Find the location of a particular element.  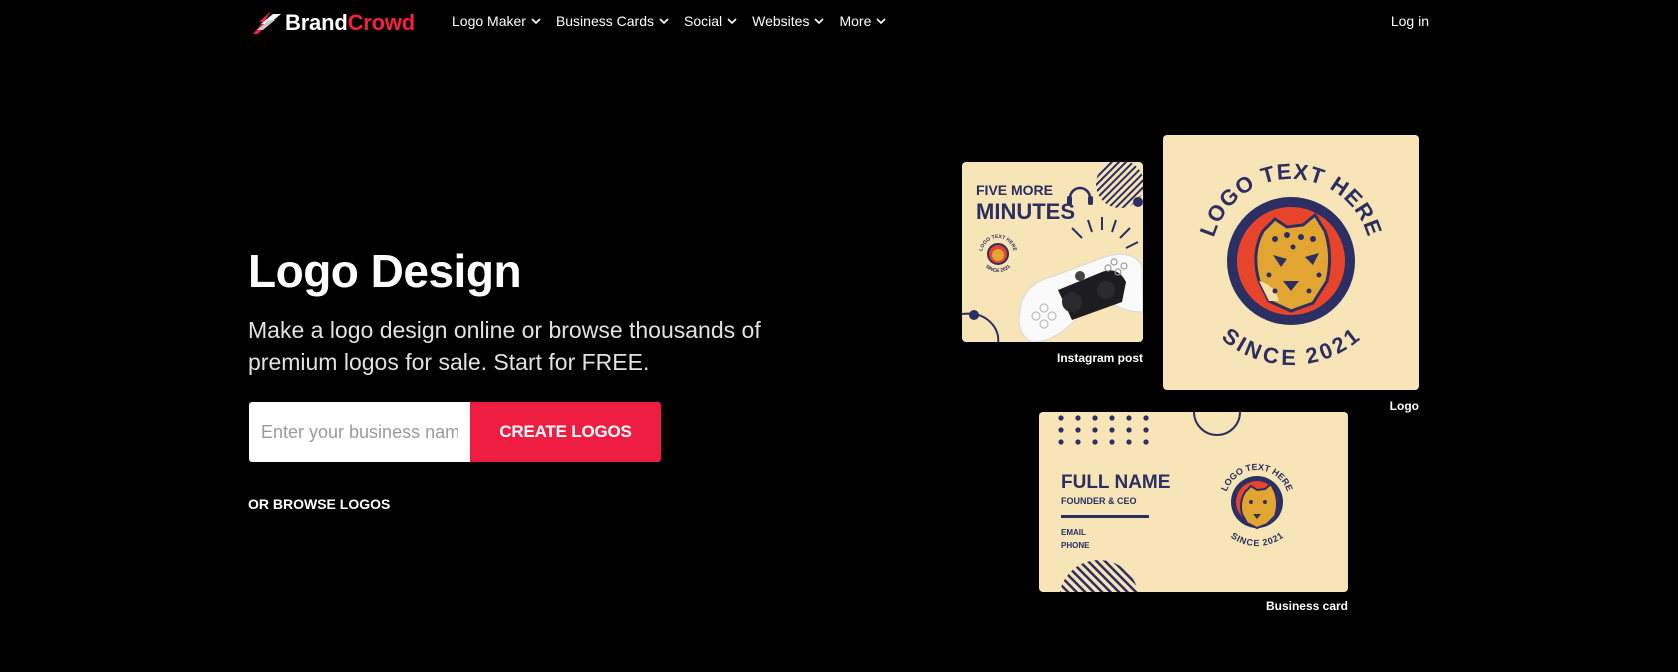

brand-name-part1: Brand is located at coordinates (316, 22).